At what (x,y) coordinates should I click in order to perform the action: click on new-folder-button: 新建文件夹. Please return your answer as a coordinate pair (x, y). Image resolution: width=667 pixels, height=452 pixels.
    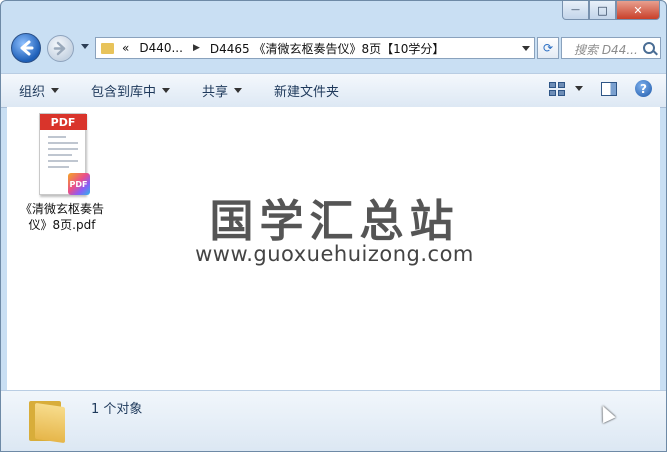
    Looking at the image, I should click on (306, 90).